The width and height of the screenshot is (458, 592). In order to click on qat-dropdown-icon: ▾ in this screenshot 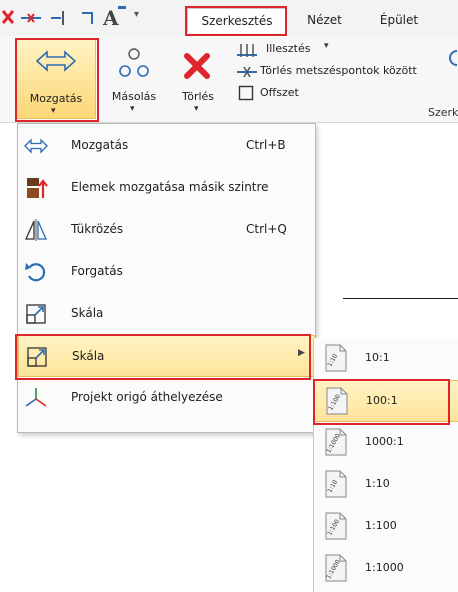, I will do `click(136, 14)`.